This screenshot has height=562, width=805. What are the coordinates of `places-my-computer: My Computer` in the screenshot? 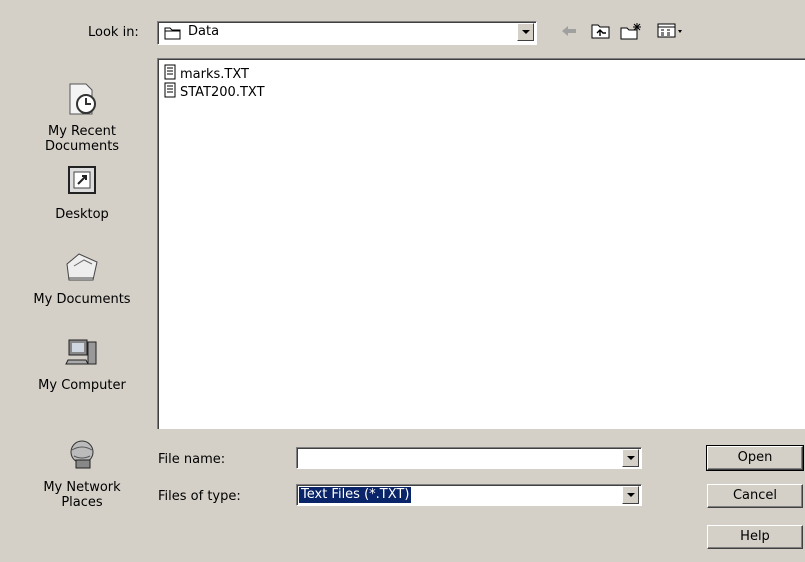 It's located at (82, 364).